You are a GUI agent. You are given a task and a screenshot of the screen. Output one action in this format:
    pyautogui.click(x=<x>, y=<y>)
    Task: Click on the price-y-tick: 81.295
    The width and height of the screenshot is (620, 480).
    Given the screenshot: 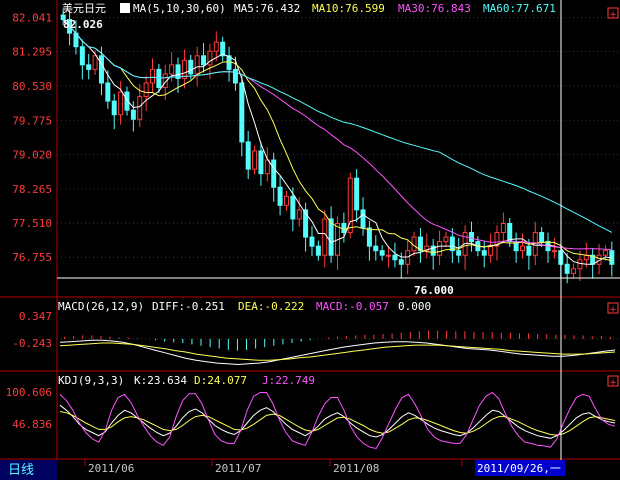 What is the action you would take?
    pyautogui.click(x=32, y=51)
    